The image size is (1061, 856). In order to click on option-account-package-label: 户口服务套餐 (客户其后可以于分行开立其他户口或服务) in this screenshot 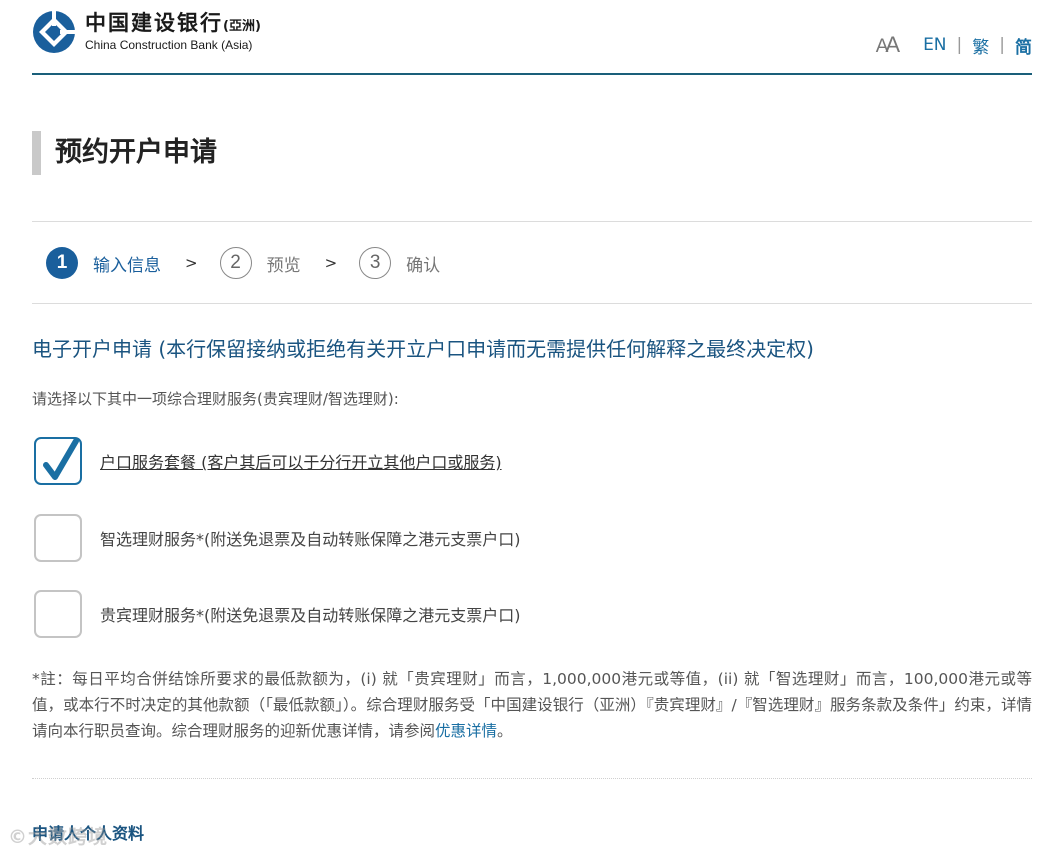, I will do `click(301, 461)`.